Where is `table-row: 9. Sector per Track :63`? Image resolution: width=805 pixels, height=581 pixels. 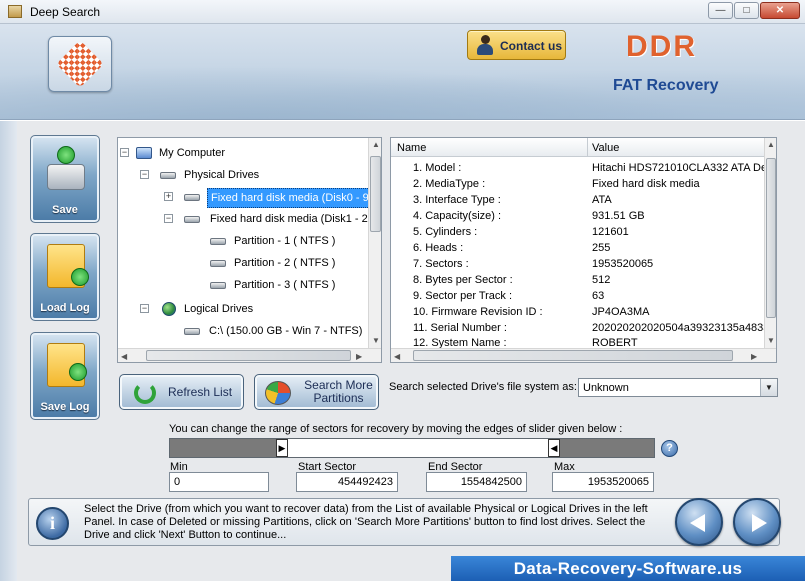 table-row: 9. Sector per Track :63 is located at coordinates (577, 296).